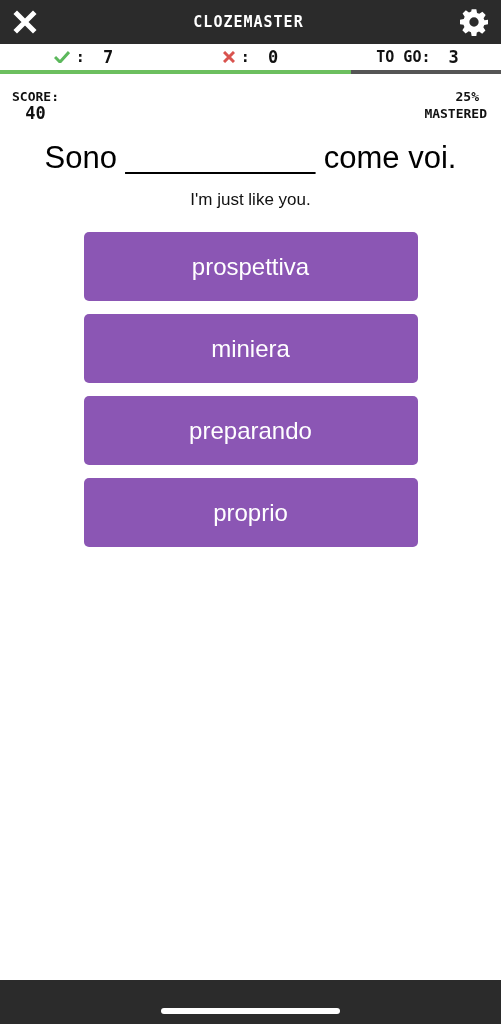 This screenshot has height=1024, width=501. Describe the element at coordinates (455, 113) in the screenshot. I see `mastered-label: MASTERED` at that location.